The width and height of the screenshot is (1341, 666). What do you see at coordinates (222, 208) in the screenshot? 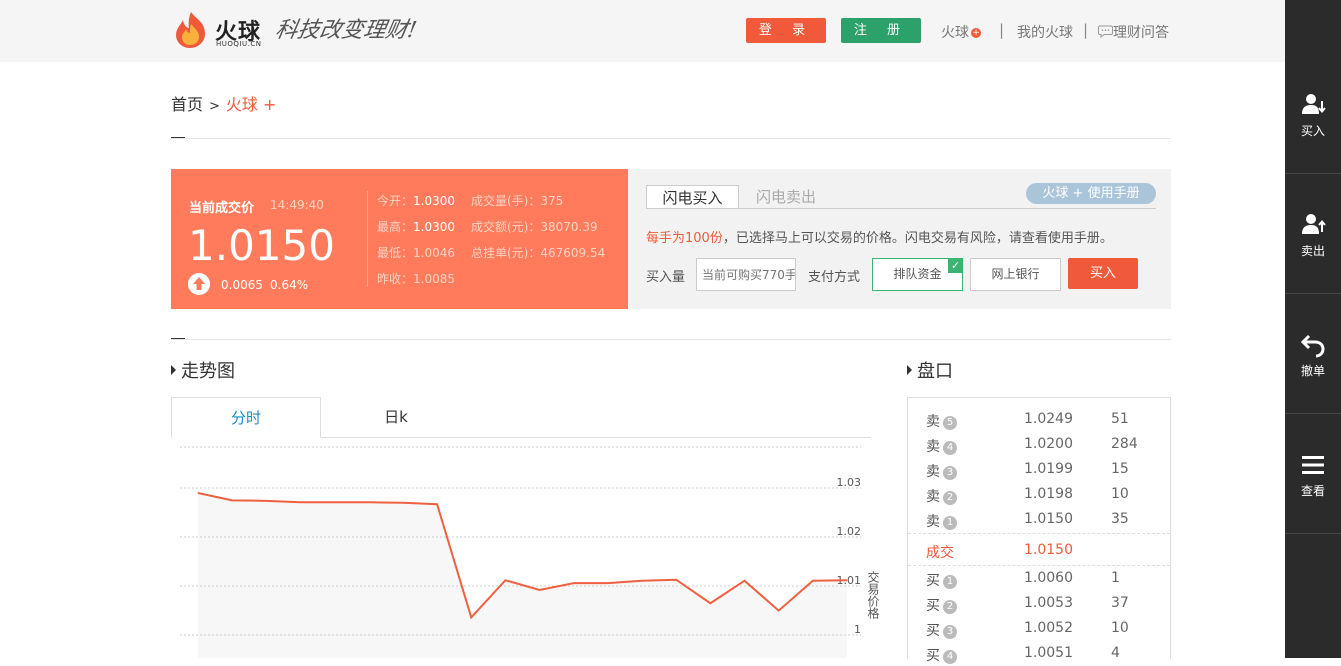
I see `current-price-label: 当前成交价` at bounding box center [222, 208].